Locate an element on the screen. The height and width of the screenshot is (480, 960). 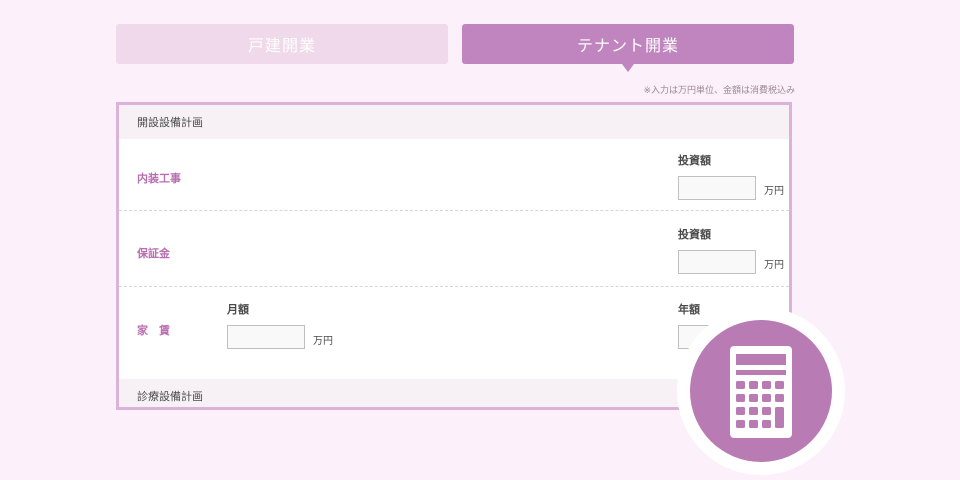
section-title-opening: 開設設備計画 is located at coordinates (170, 122).